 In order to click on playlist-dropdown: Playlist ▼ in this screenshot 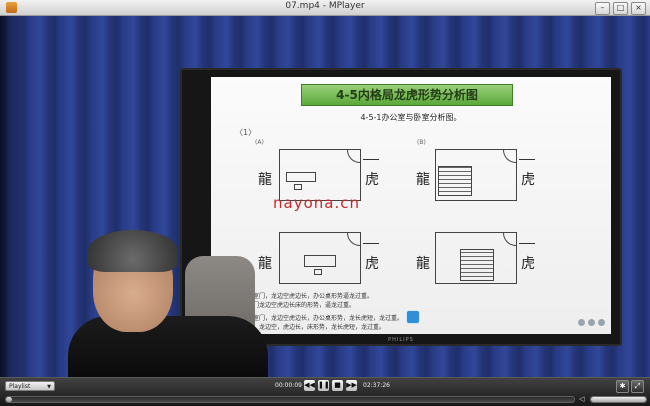, I will do `click(30, 386)`.